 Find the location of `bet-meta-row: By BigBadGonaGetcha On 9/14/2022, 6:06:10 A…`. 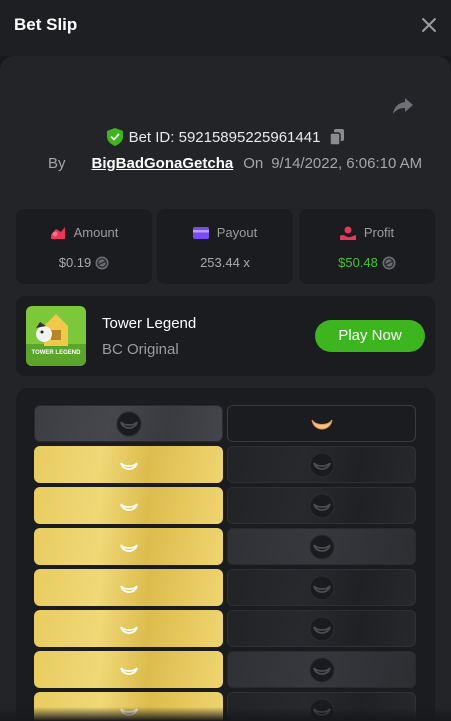

bet-meta-row: By BigBadGonaGetcha On 9/14/2022, 6:06:10 A… is located at coordinates (235, 163).